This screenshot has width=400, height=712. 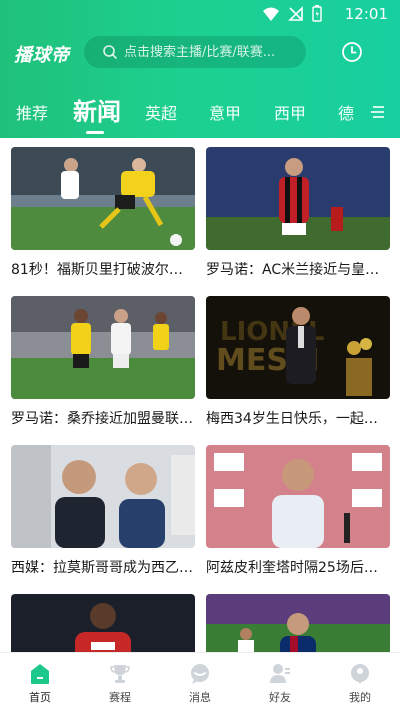 I want to click on active-tab-indicator, so click(x=95, y=132).